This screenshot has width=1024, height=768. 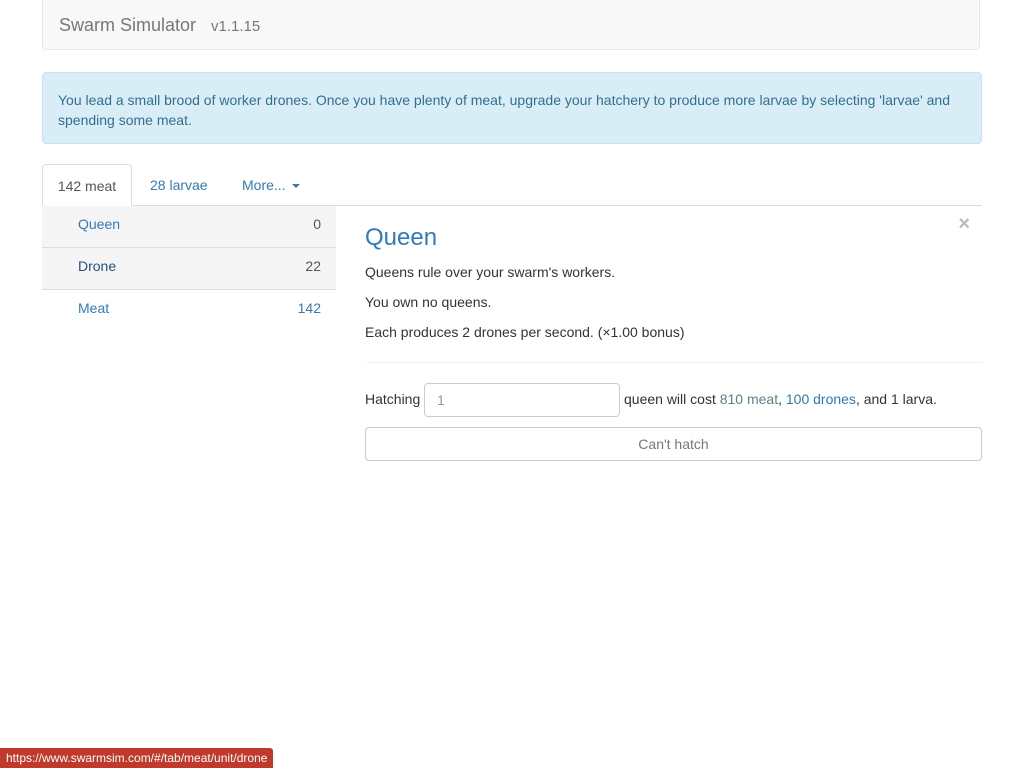 I want to click on unit-row-meat: Meat 142, so click(x=189, y=311).